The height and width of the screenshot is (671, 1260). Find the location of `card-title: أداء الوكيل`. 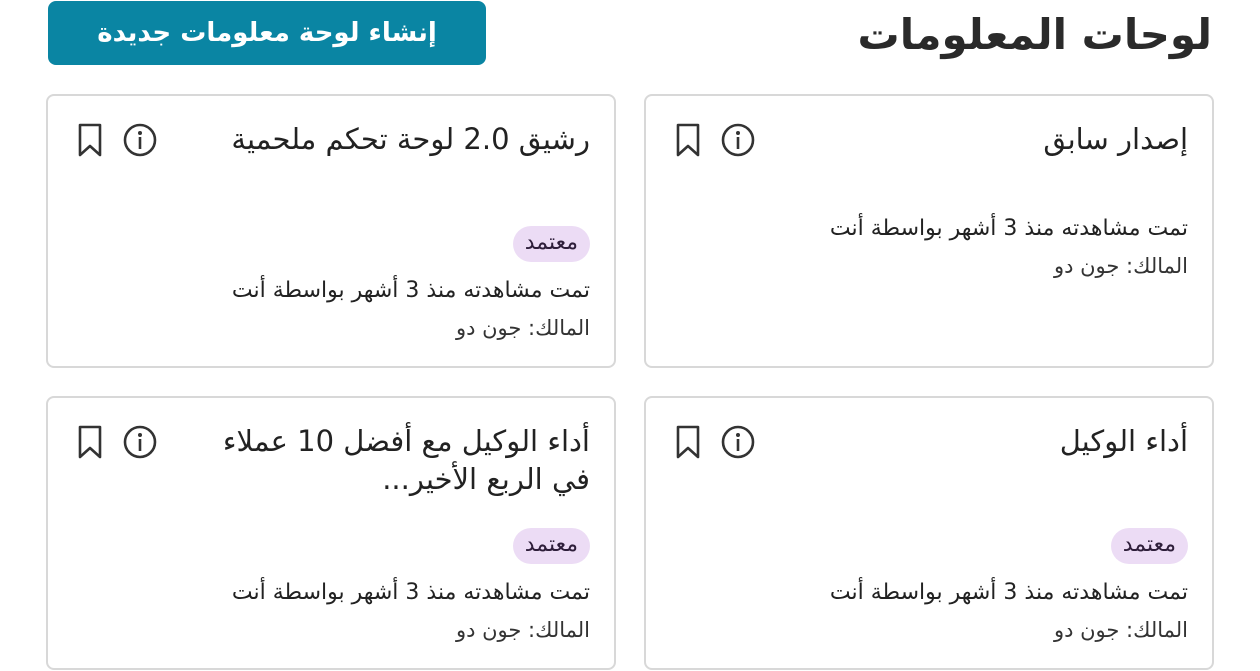

card-title: أداء الوكيل is located at coordinates (1124, 441).